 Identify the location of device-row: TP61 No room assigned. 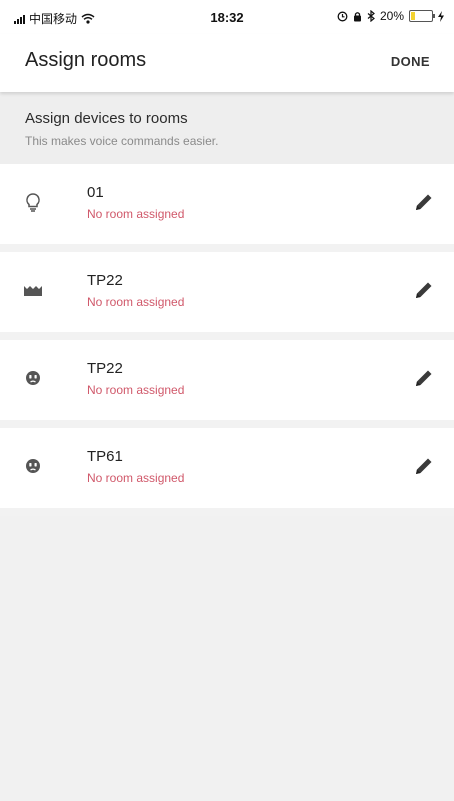
(227, 468).